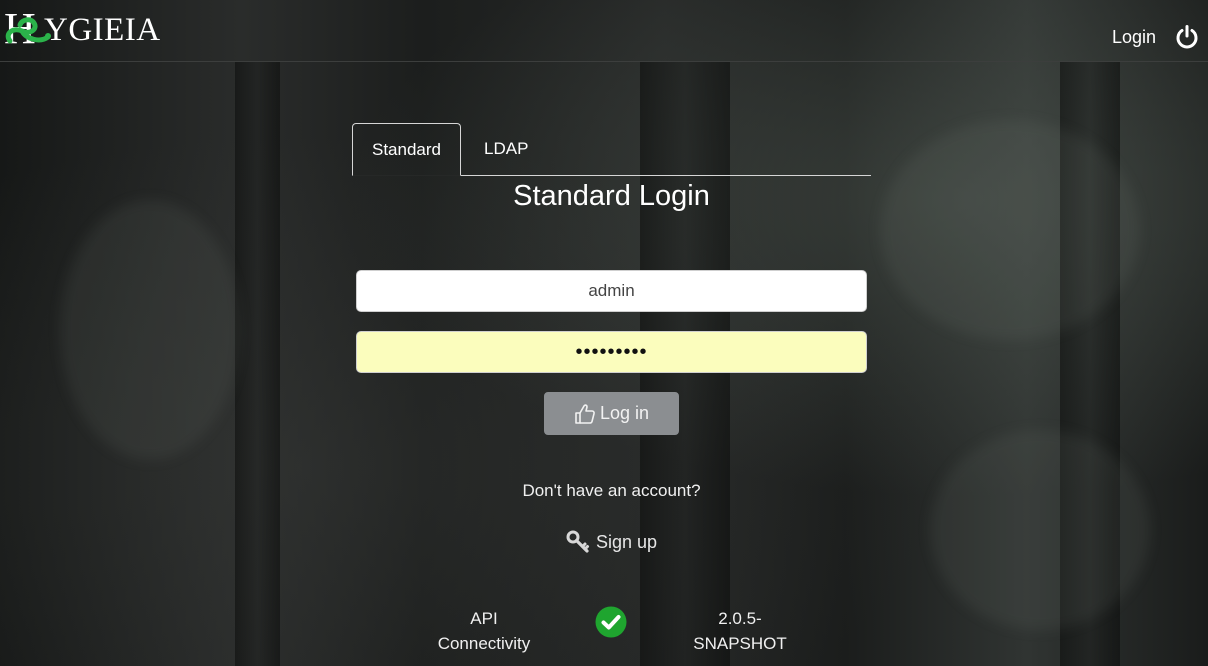 This screenshot has height=666, width=1208. Describe the element at coordinates (611, 622) in the screenshot. I see `check-circle-icon` at that location.